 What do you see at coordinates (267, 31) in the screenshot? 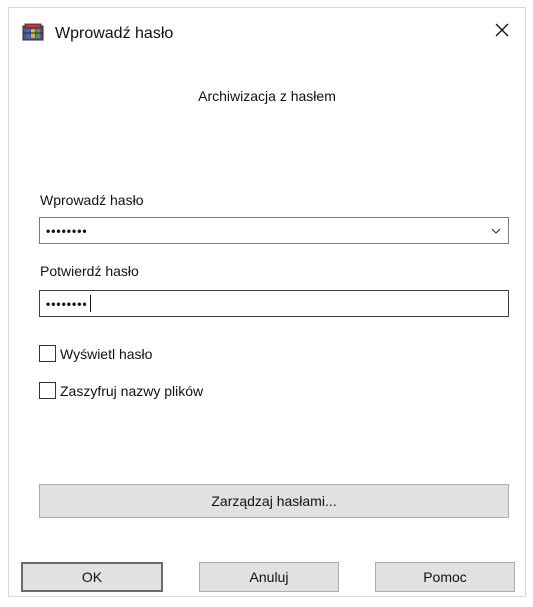
I see `title-bar: Wprowadź hasło` at bounding box center [267, 31].